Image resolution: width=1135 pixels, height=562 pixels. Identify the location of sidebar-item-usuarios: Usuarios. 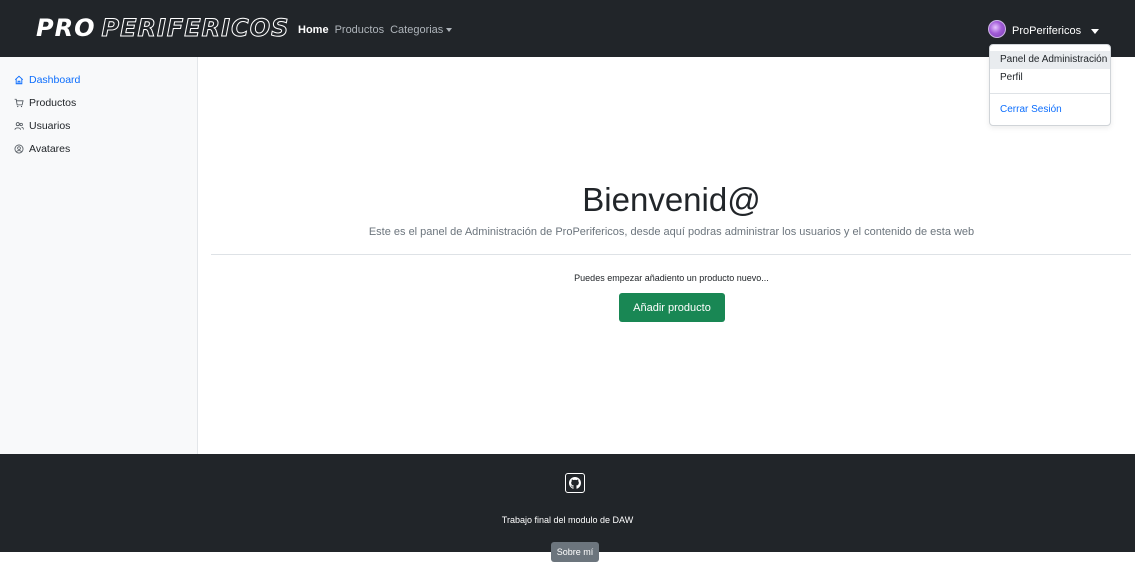
(42, 126).